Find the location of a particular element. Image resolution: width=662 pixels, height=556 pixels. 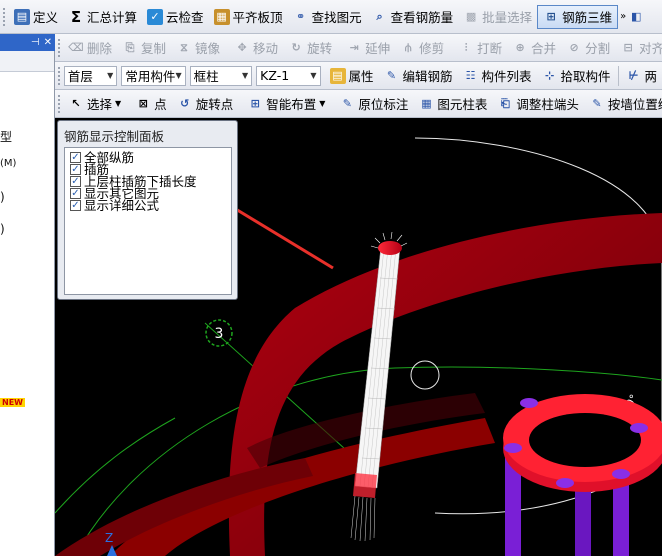

component-tree-header is located at coordinates (27, 61).